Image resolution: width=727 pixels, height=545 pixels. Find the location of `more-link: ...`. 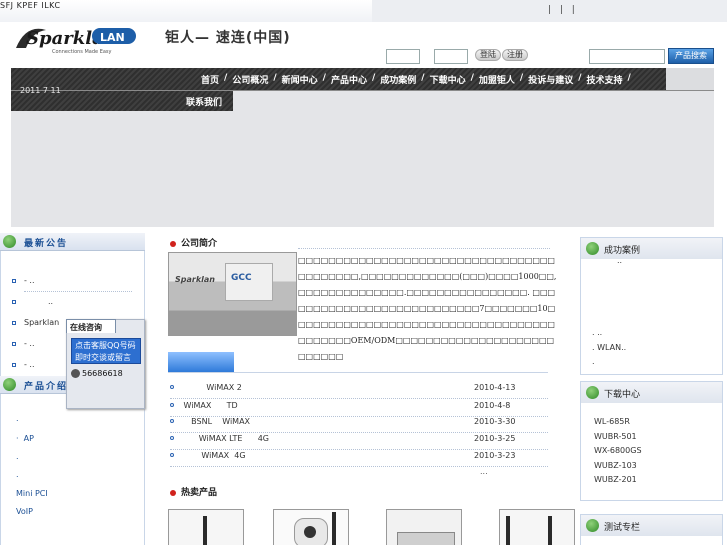

more-link: ... is located at coordinates (484, 471).